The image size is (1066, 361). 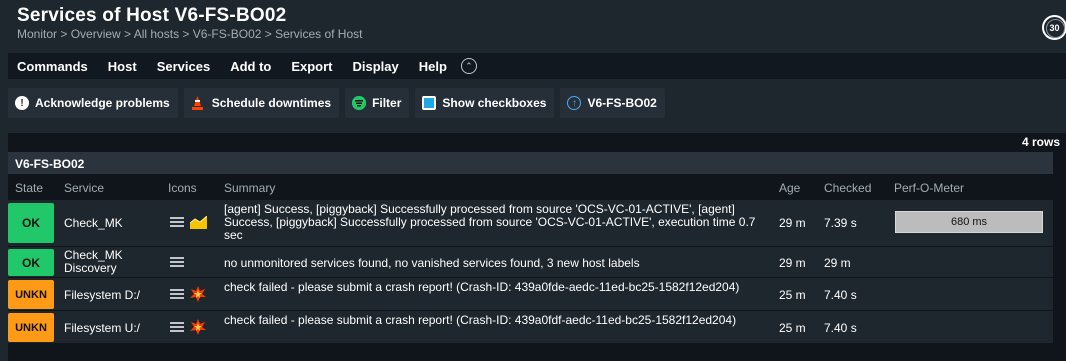 What do you see at coordinates (622, 103) in the screenshot?
I see `host-link-label: V6-FS-BO02` at bounding box center [622, 103].